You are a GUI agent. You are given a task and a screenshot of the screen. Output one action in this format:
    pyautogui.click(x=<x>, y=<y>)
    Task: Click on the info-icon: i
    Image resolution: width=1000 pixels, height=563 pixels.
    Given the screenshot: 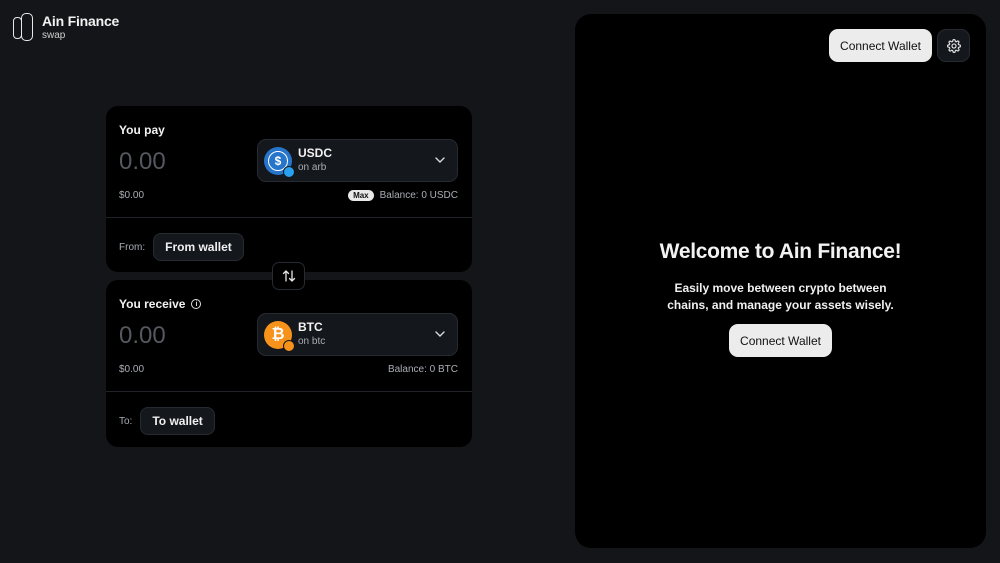 What is the action you would take?
    pyautogui.click(x=196, y=304)
    